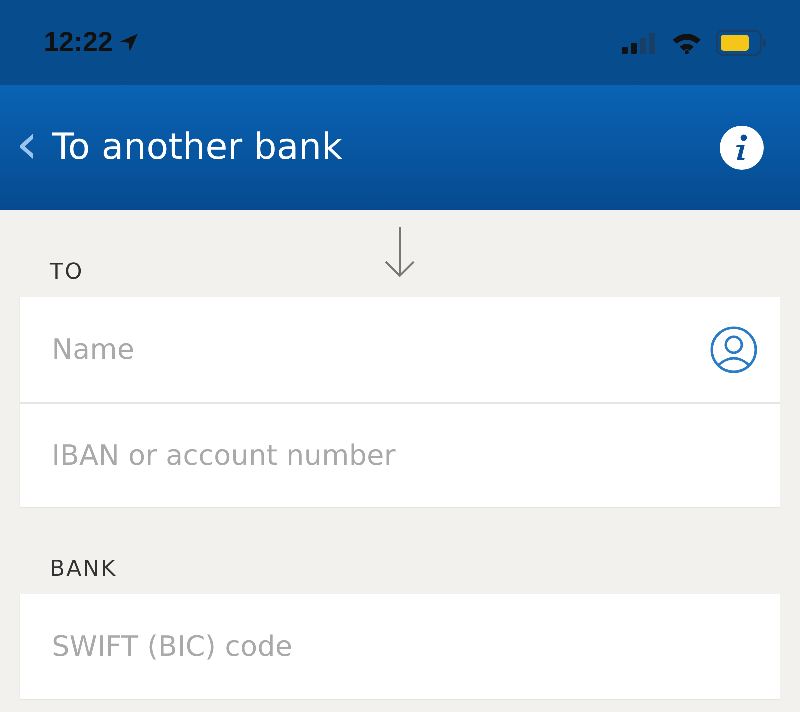 This screenshot has height=712, width=800. Describe the element at coordinates (640, 43) in the screenshot. I see `signal-icon` at that location.